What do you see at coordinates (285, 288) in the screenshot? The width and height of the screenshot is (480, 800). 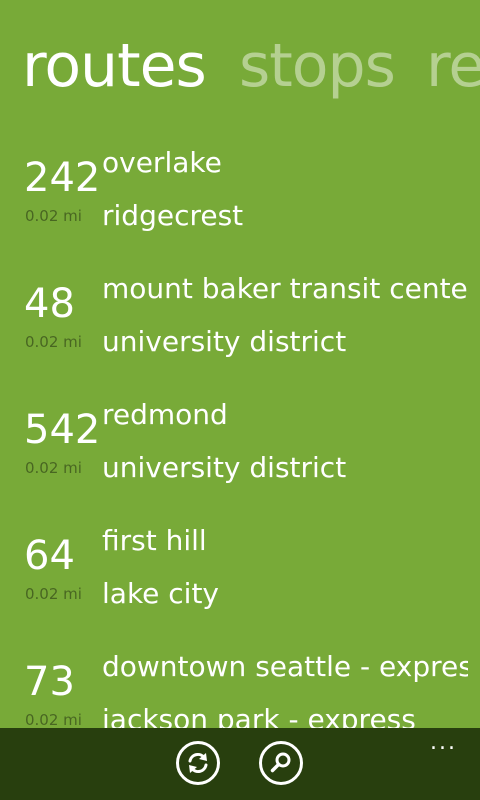 I see `route-destination-from: mount baker transit cente` at bounding box center [285, 288].